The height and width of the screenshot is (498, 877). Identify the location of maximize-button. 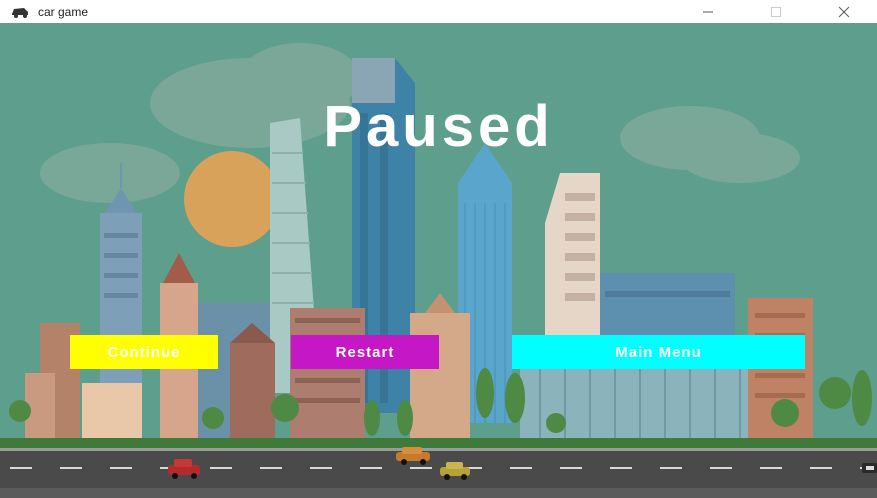
(776, 11).